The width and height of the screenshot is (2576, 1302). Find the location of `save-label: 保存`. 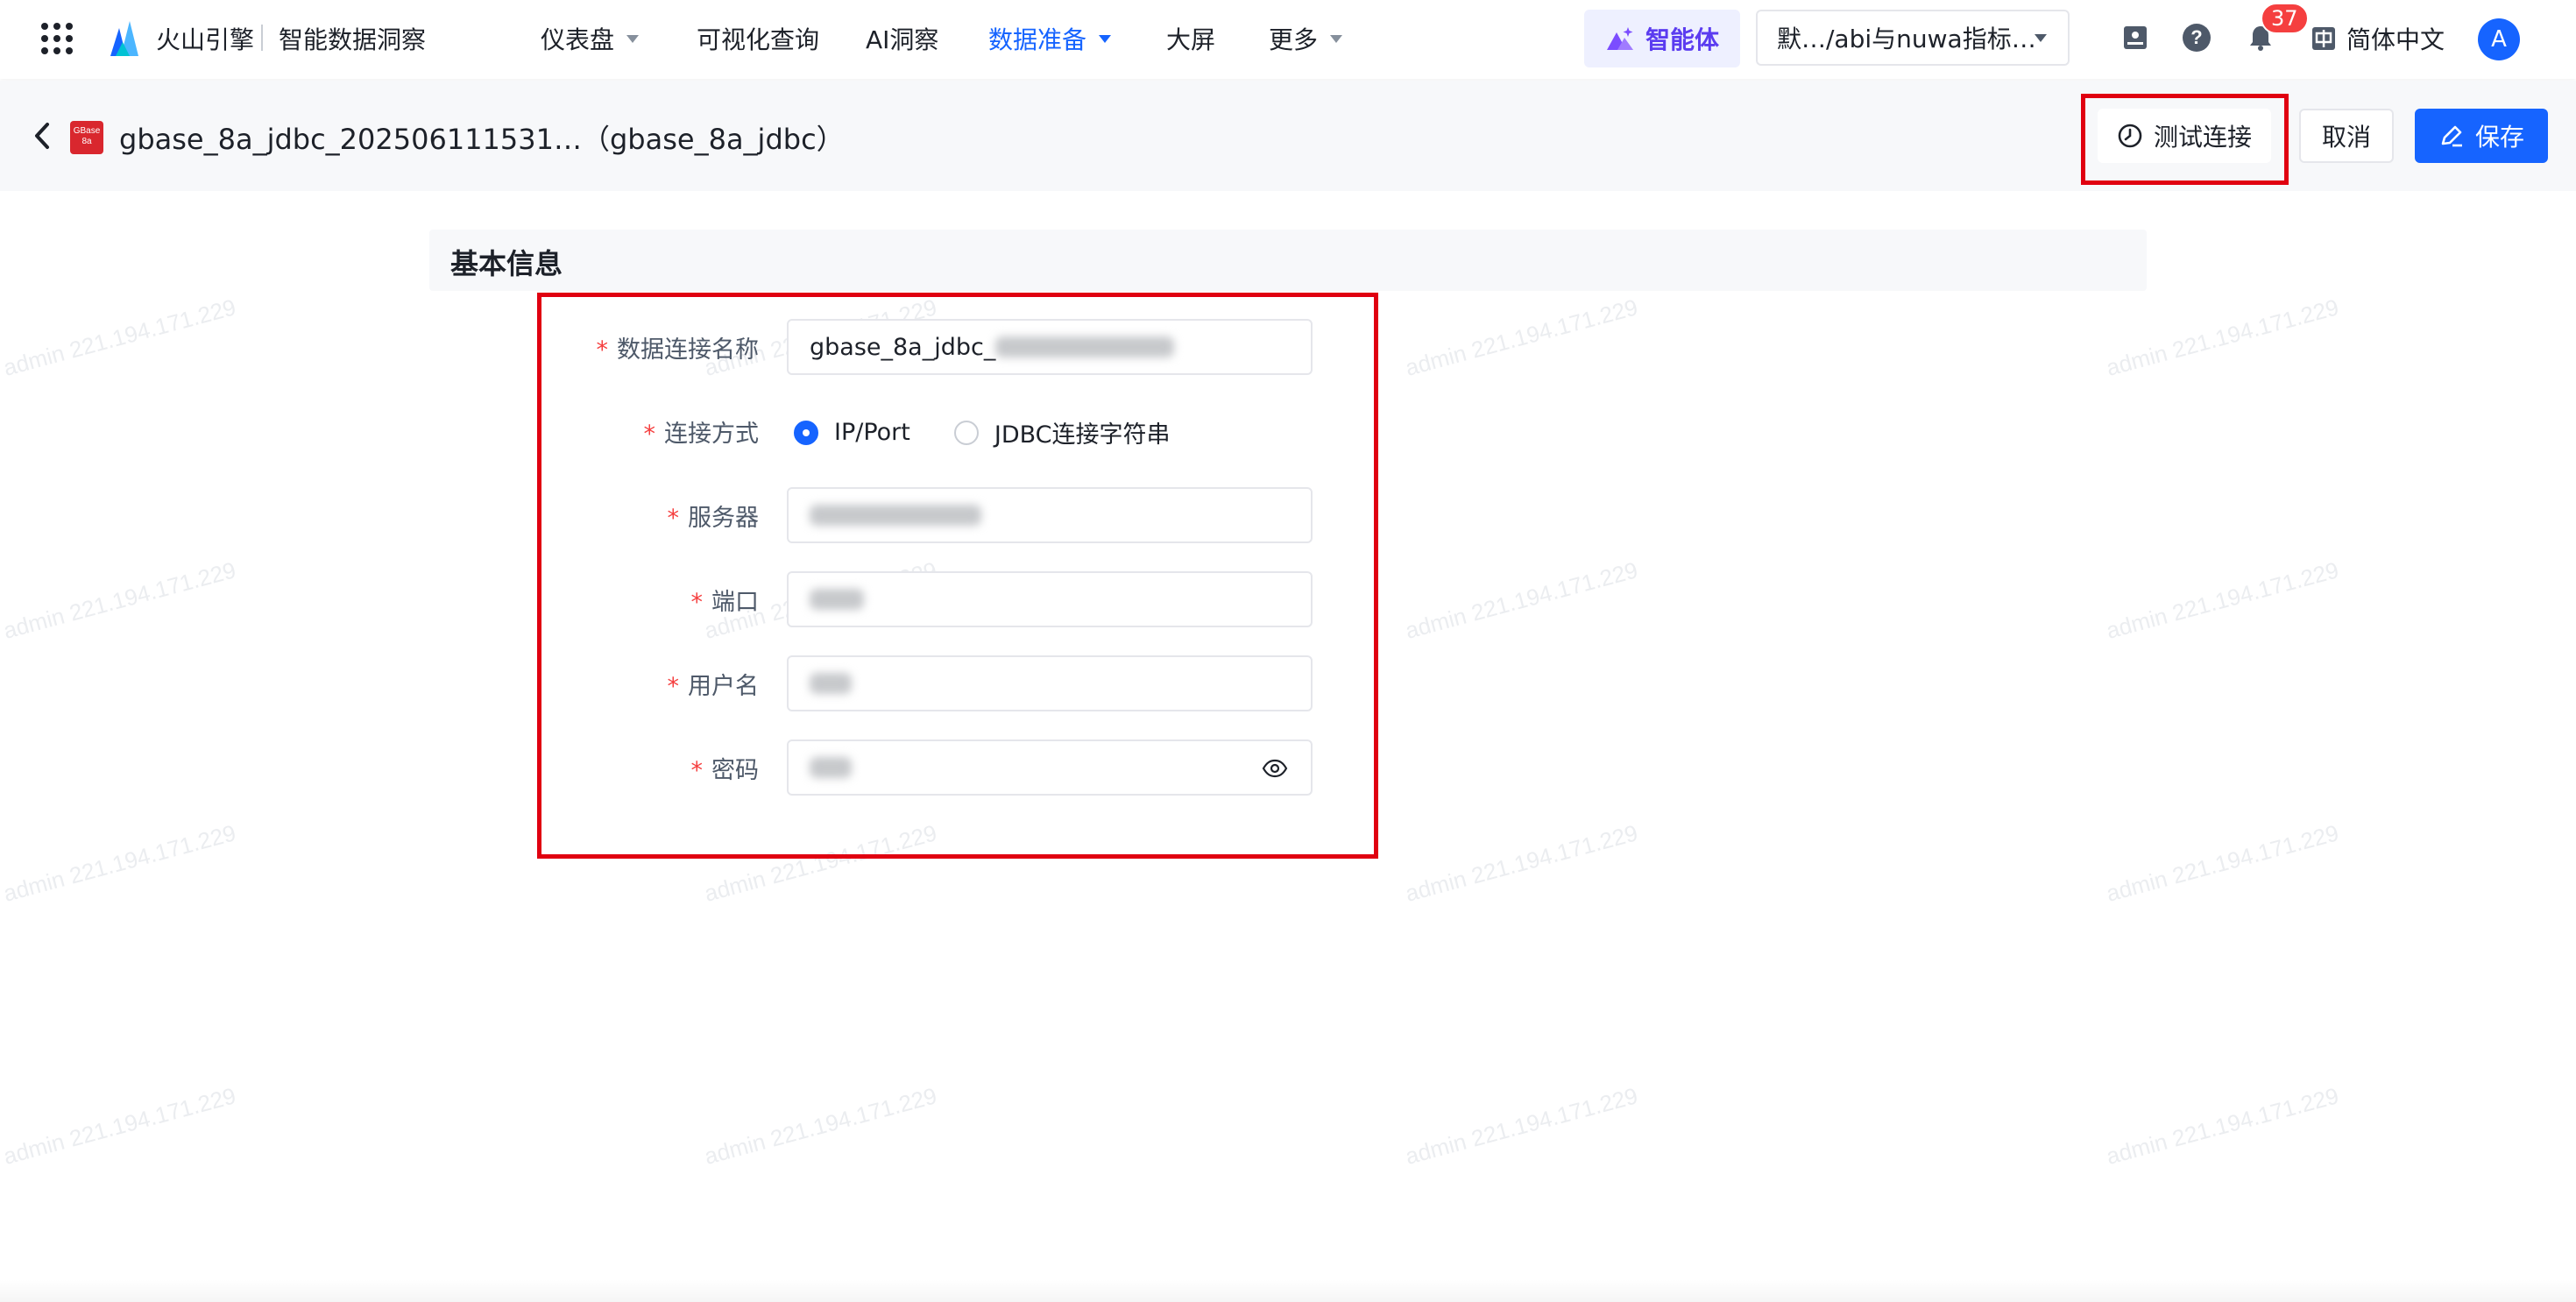

save-label: 保存 is located at coordinates (2499, 137).